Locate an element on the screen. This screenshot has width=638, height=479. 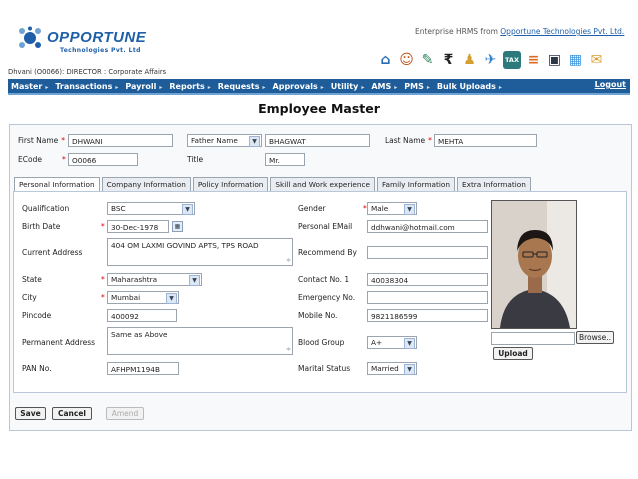
notes-icon: ✎ is located at coordinates (427, 60).